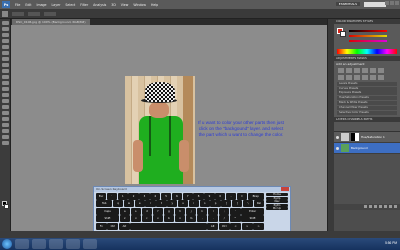  I want to click on link-layers-icon, so click(365, 206).